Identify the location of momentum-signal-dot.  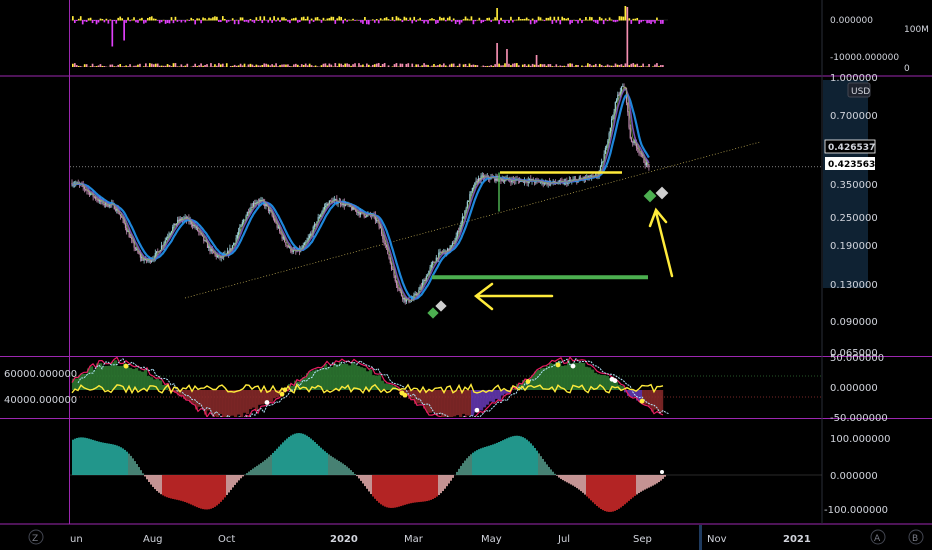
(662, 472).